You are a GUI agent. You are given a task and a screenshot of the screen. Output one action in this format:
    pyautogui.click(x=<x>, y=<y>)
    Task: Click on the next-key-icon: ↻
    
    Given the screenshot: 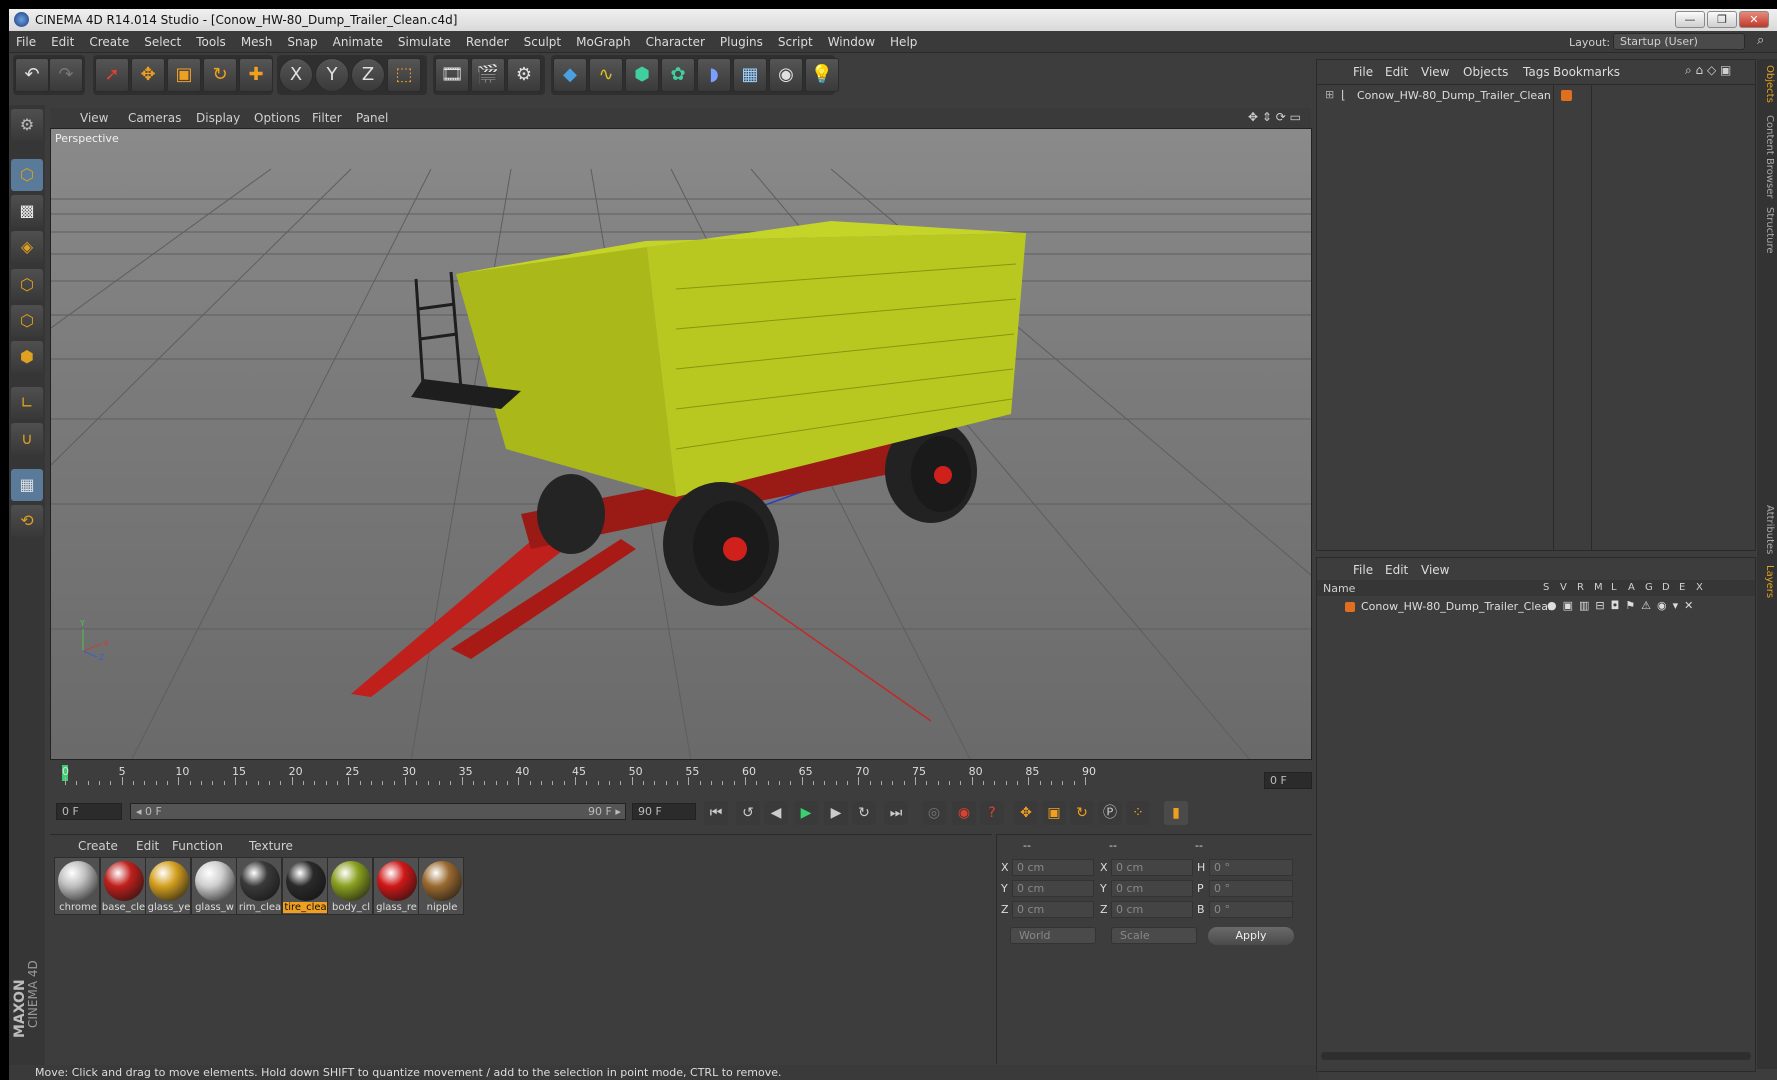 What is the action you would take?
    pyautogui.click(x=864, y=813)
    